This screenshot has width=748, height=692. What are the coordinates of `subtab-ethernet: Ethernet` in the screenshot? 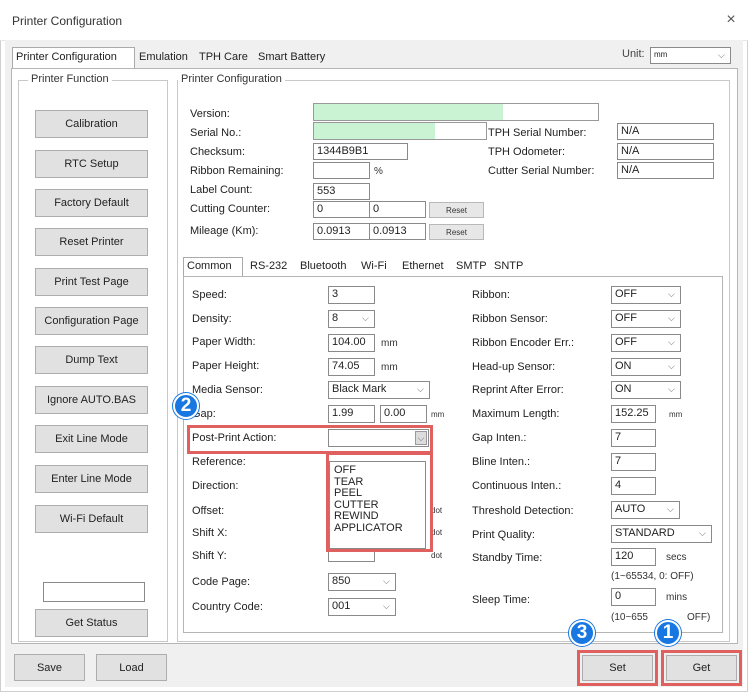 It's located at (423, 266).